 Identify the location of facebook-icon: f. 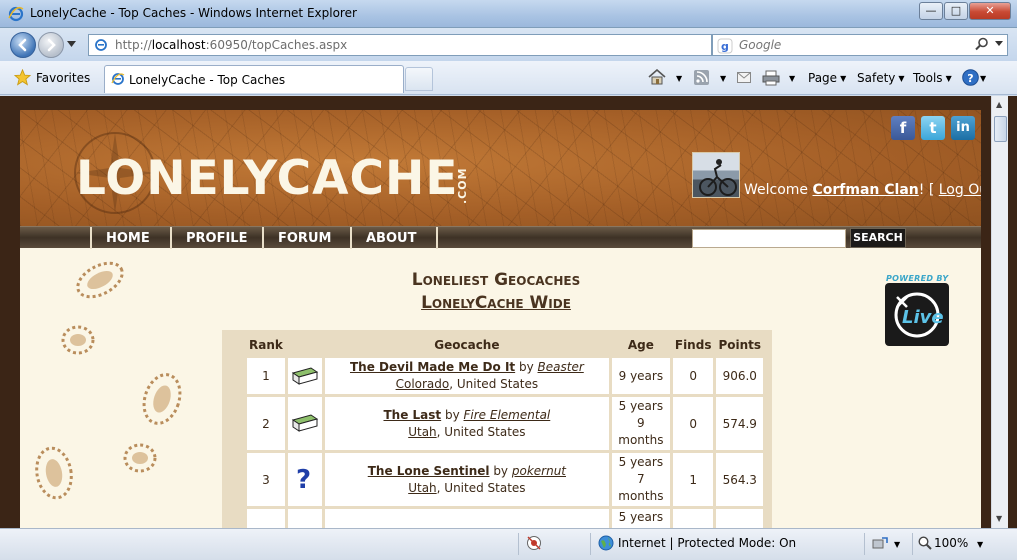
(903, 128).